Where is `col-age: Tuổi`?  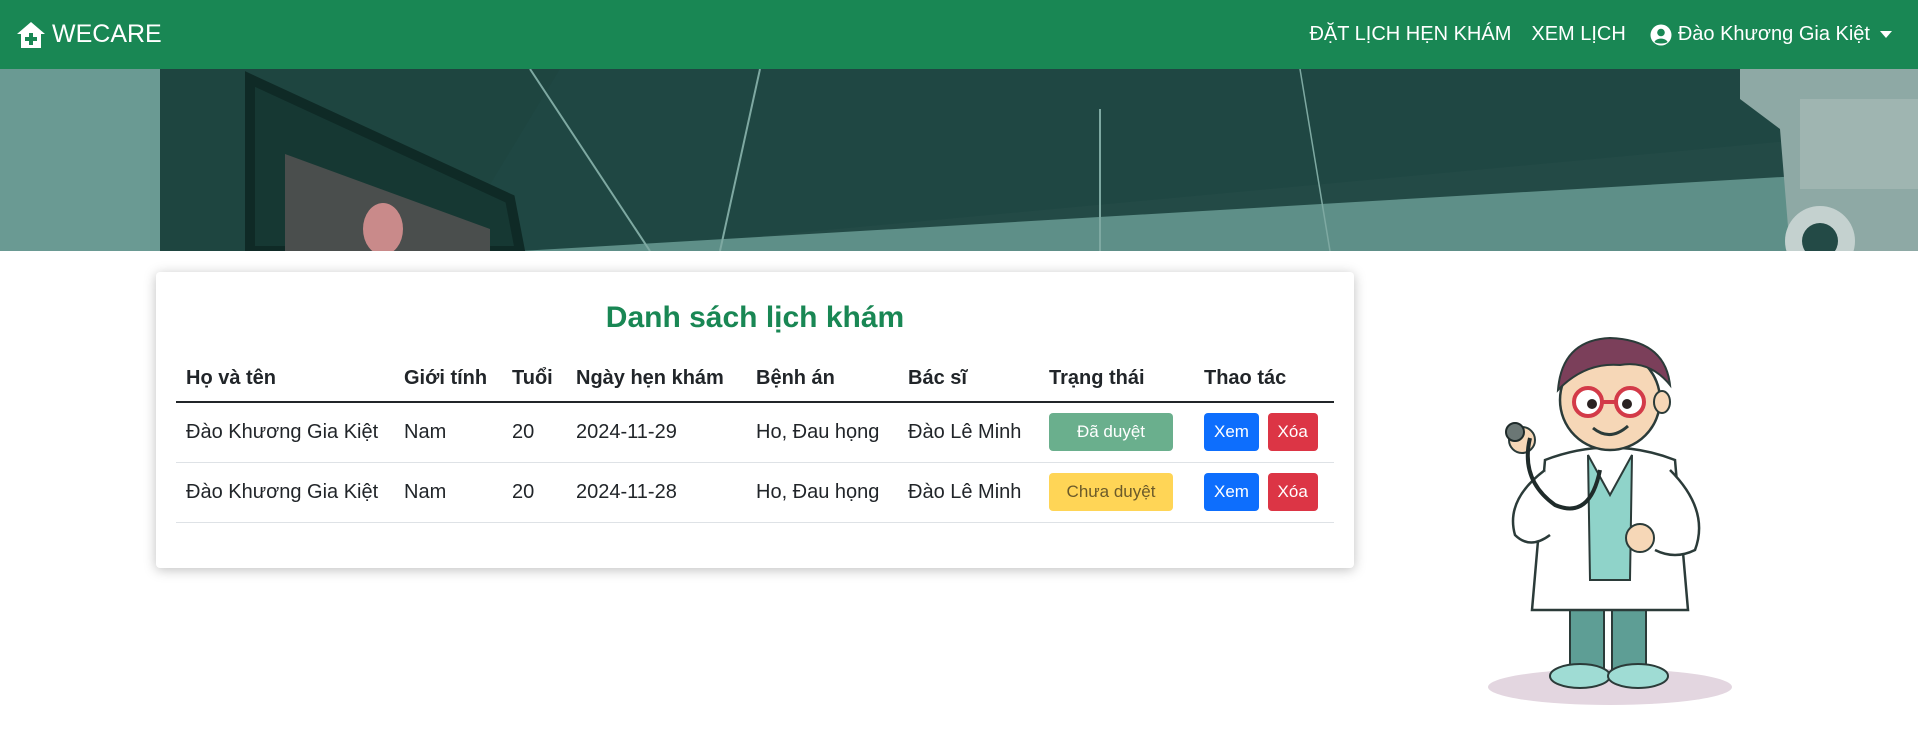
col-age: Tuổi is located at coordinates (534, 379).